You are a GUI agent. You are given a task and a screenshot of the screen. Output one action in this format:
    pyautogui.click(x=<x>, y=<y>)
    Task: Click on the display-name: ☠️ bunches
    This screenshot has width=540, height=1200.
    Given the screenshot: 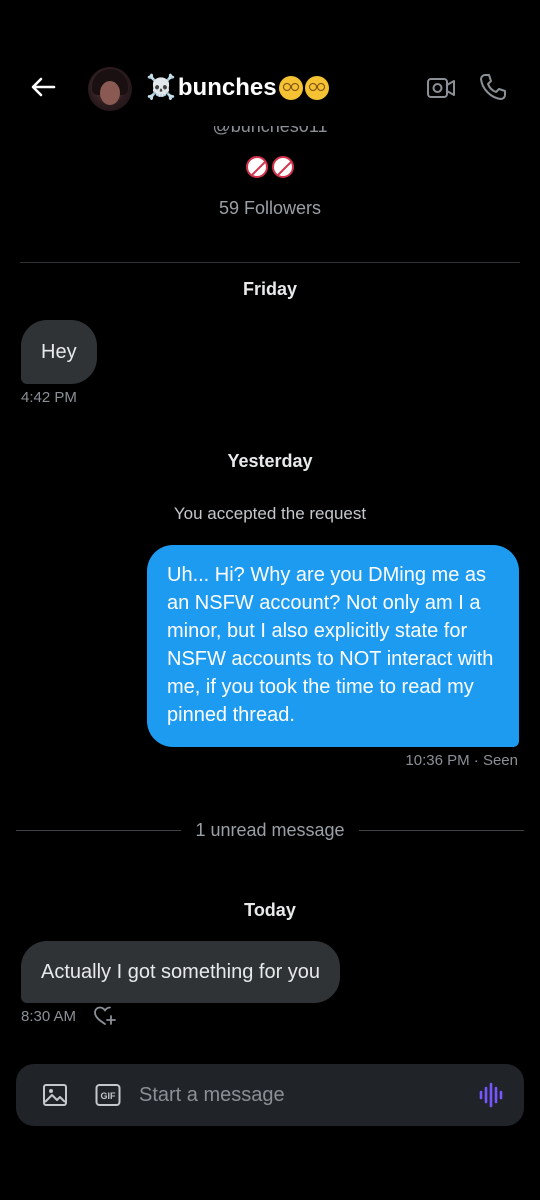 What is the action you would take?
    pyautogui.click(x=237, y=88)
    